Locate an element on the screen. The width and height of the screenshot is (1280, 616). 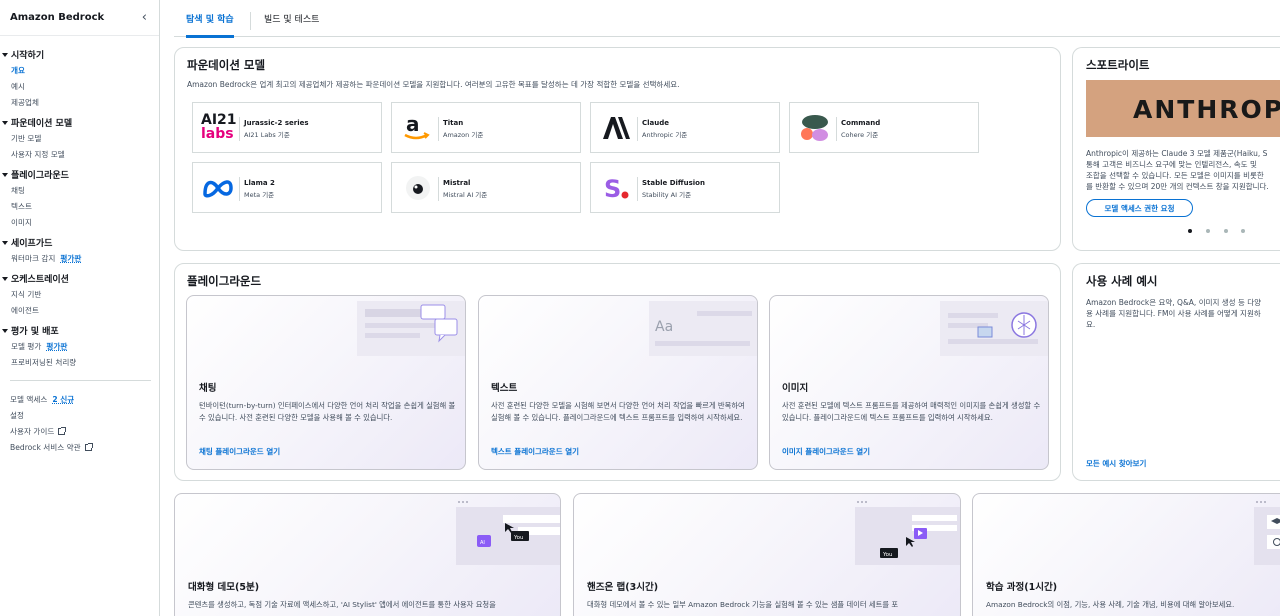
open-chat-playground-link: 채팅 플레이그라운드 열기 is located at coordinates (239, 451).